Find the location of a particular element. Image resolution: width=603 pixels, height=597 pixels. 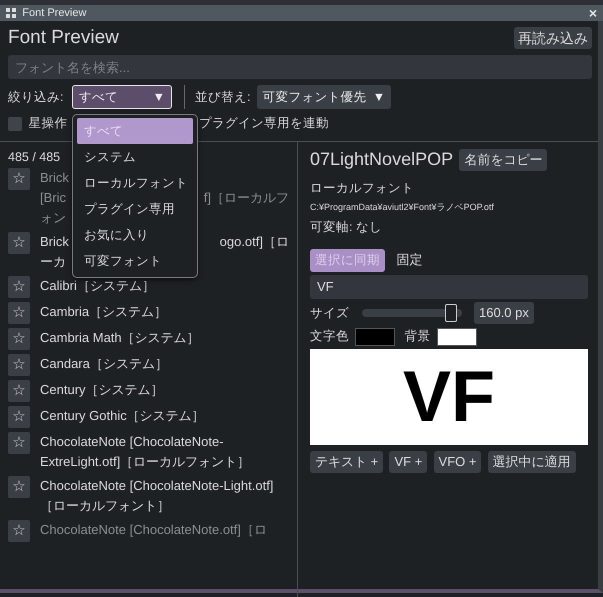

font-name: f]［ローカルフ is located at coordinates (243, 198).